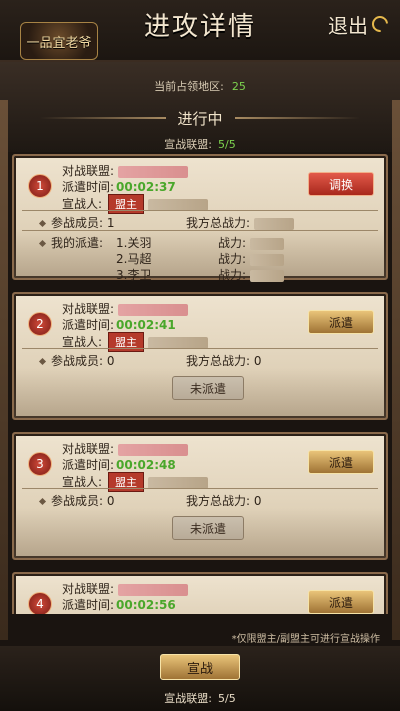 Image resolution: width=400 pixels, height=711 pixels. Describe the element at coordinates (348, 25) in the screenshot. I see `exit-label: 退出` at that location.